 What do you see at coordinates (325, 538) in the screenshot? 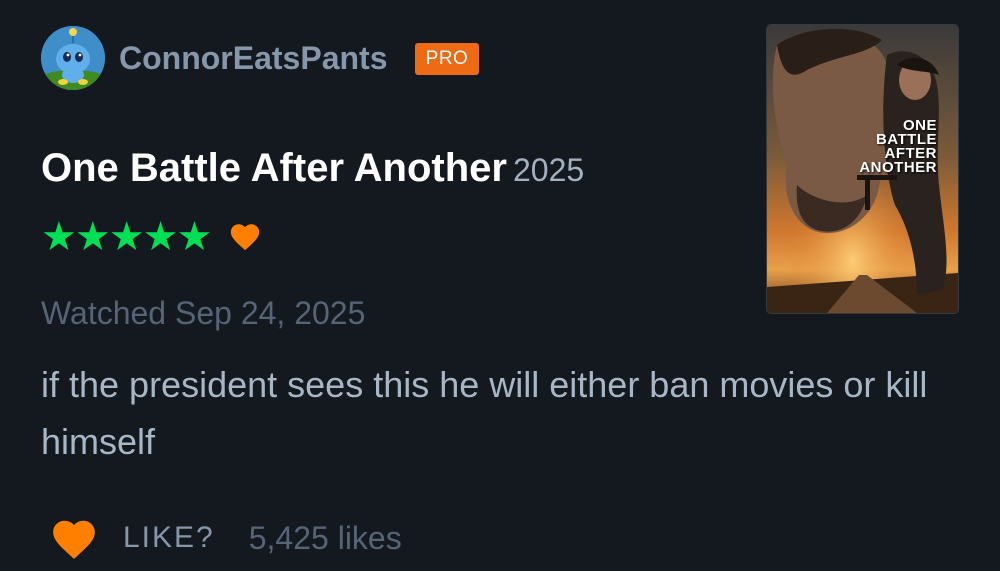
I see `likes-count: 5,425 likes` at bounding box center [325, 538].